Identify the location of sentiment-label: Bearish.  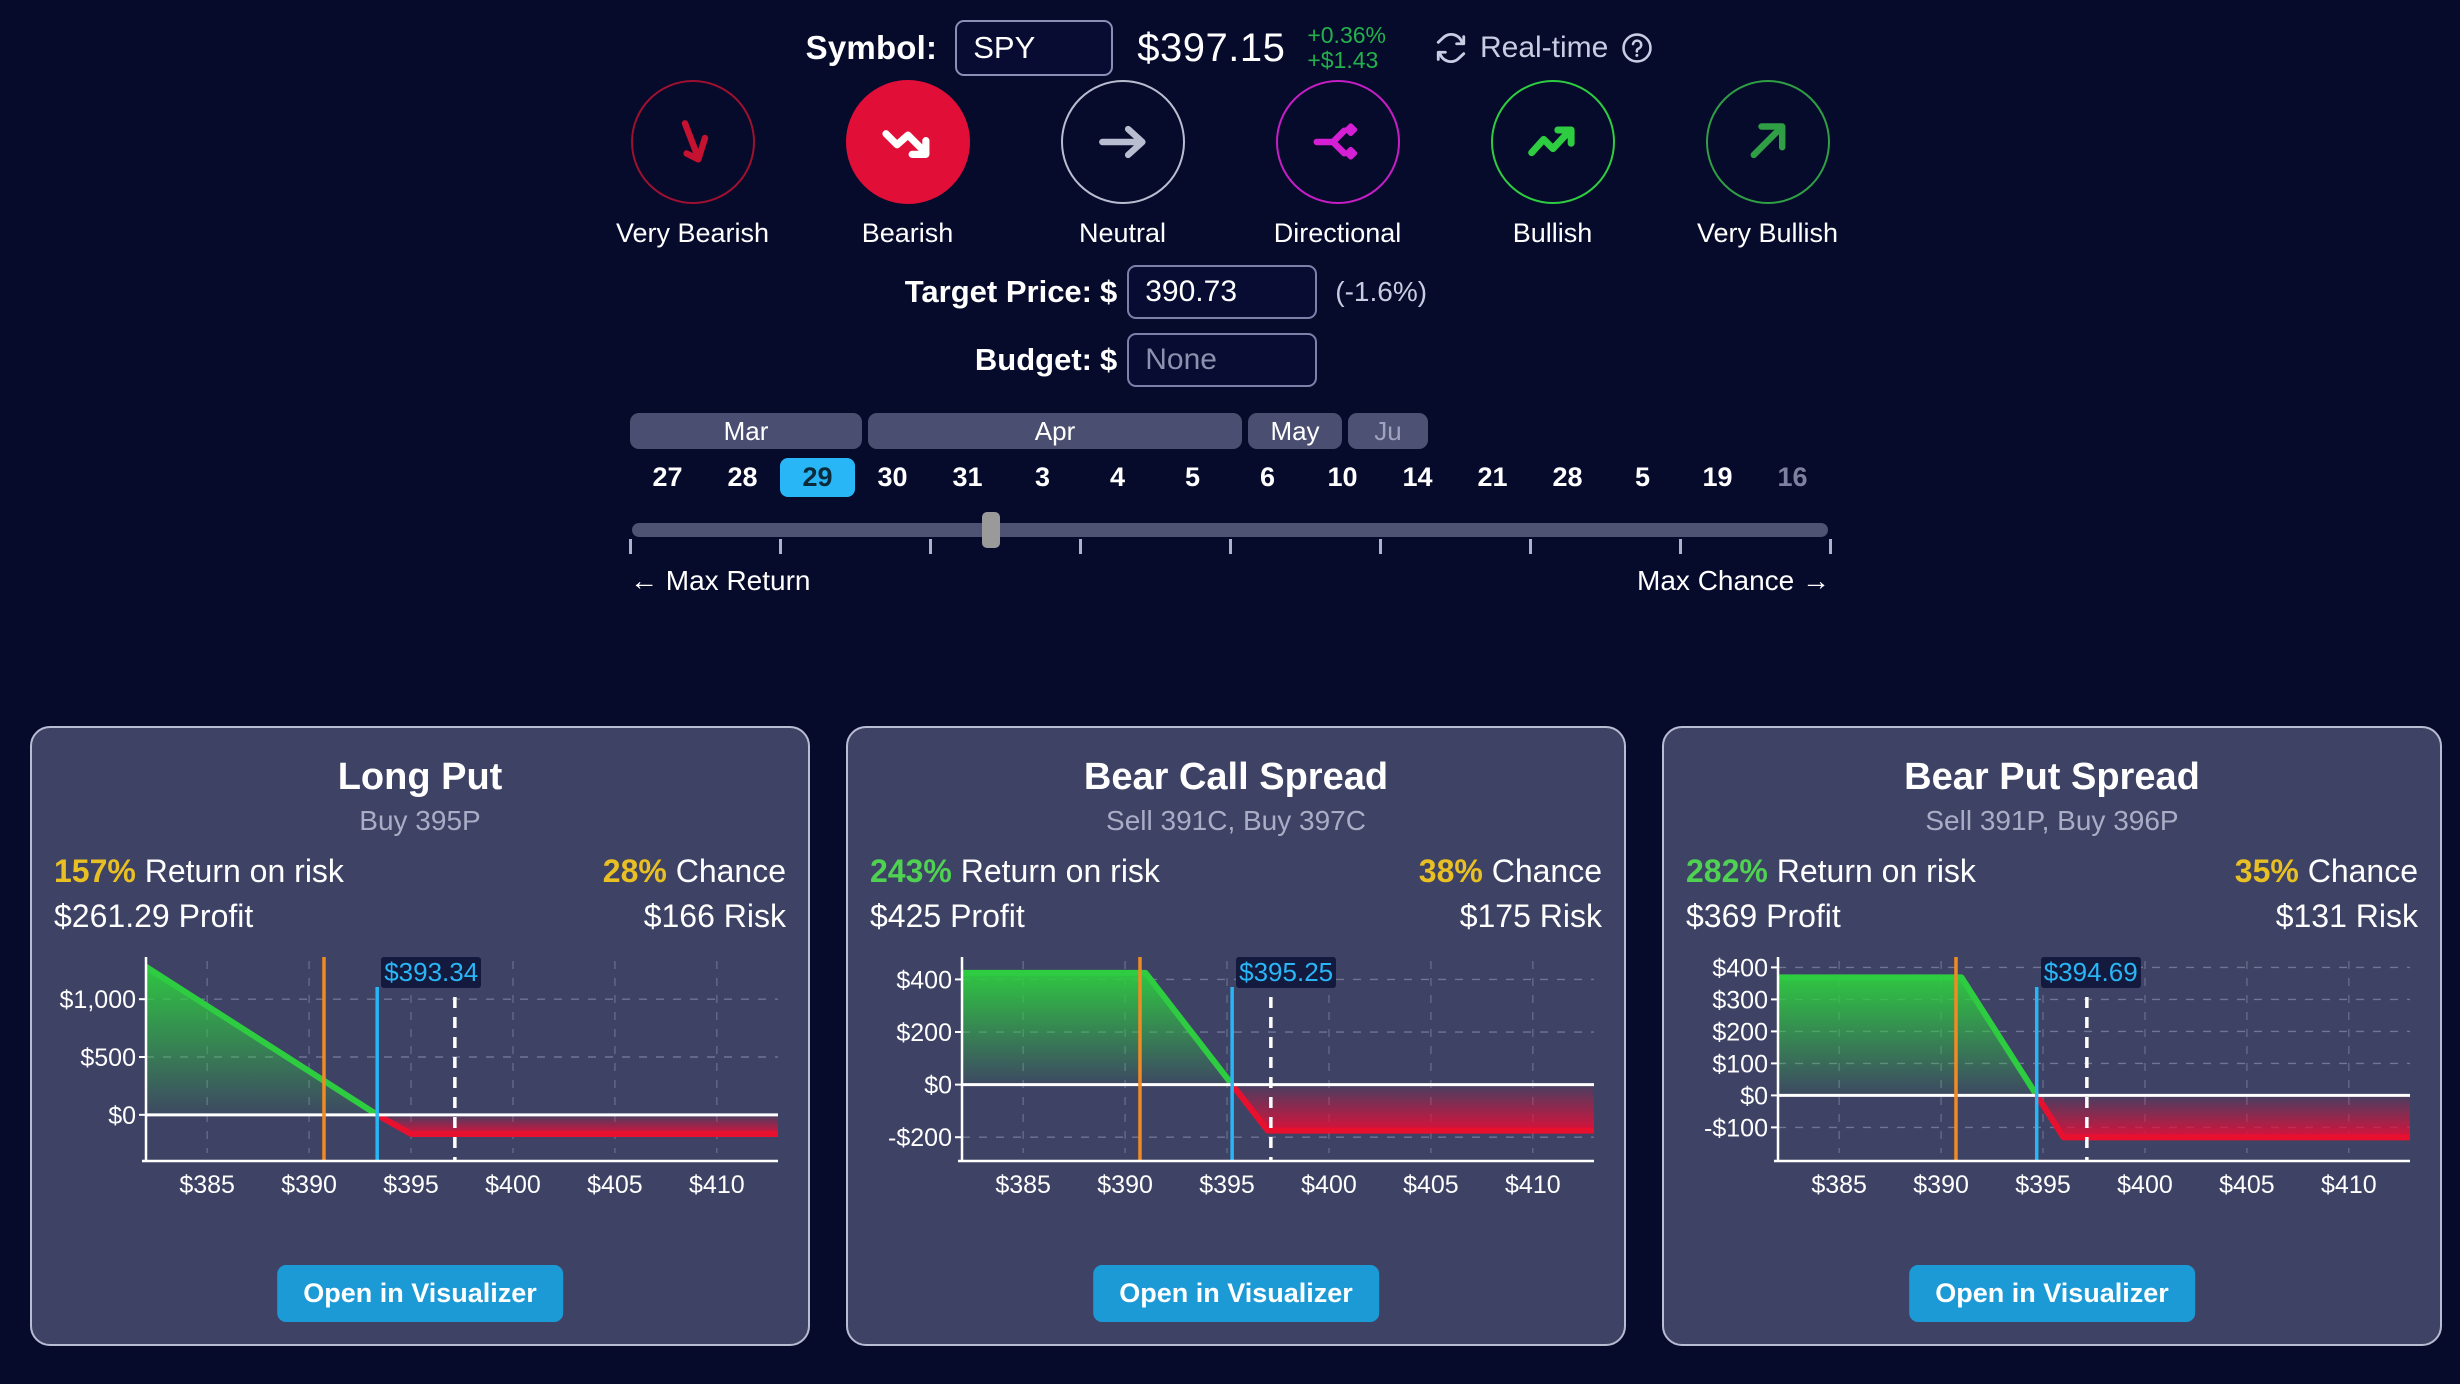
(907, 233).